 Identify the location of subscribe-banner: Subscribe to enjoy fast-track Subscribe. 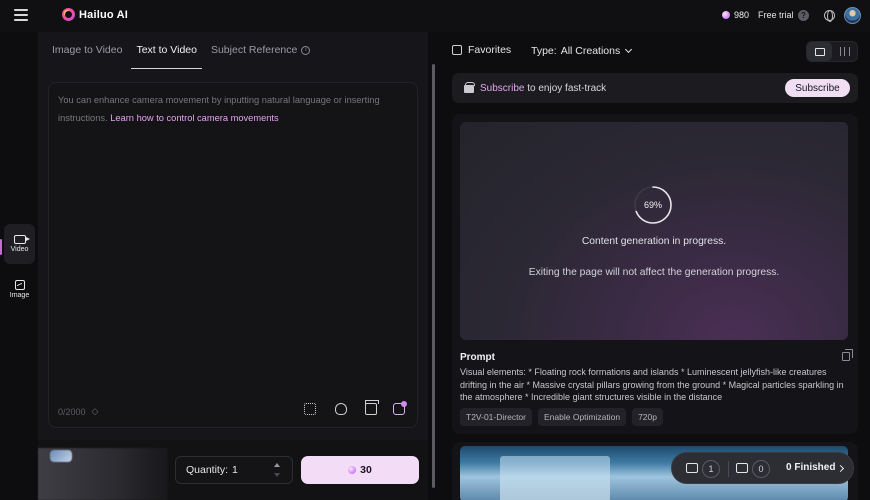
(655, 88).